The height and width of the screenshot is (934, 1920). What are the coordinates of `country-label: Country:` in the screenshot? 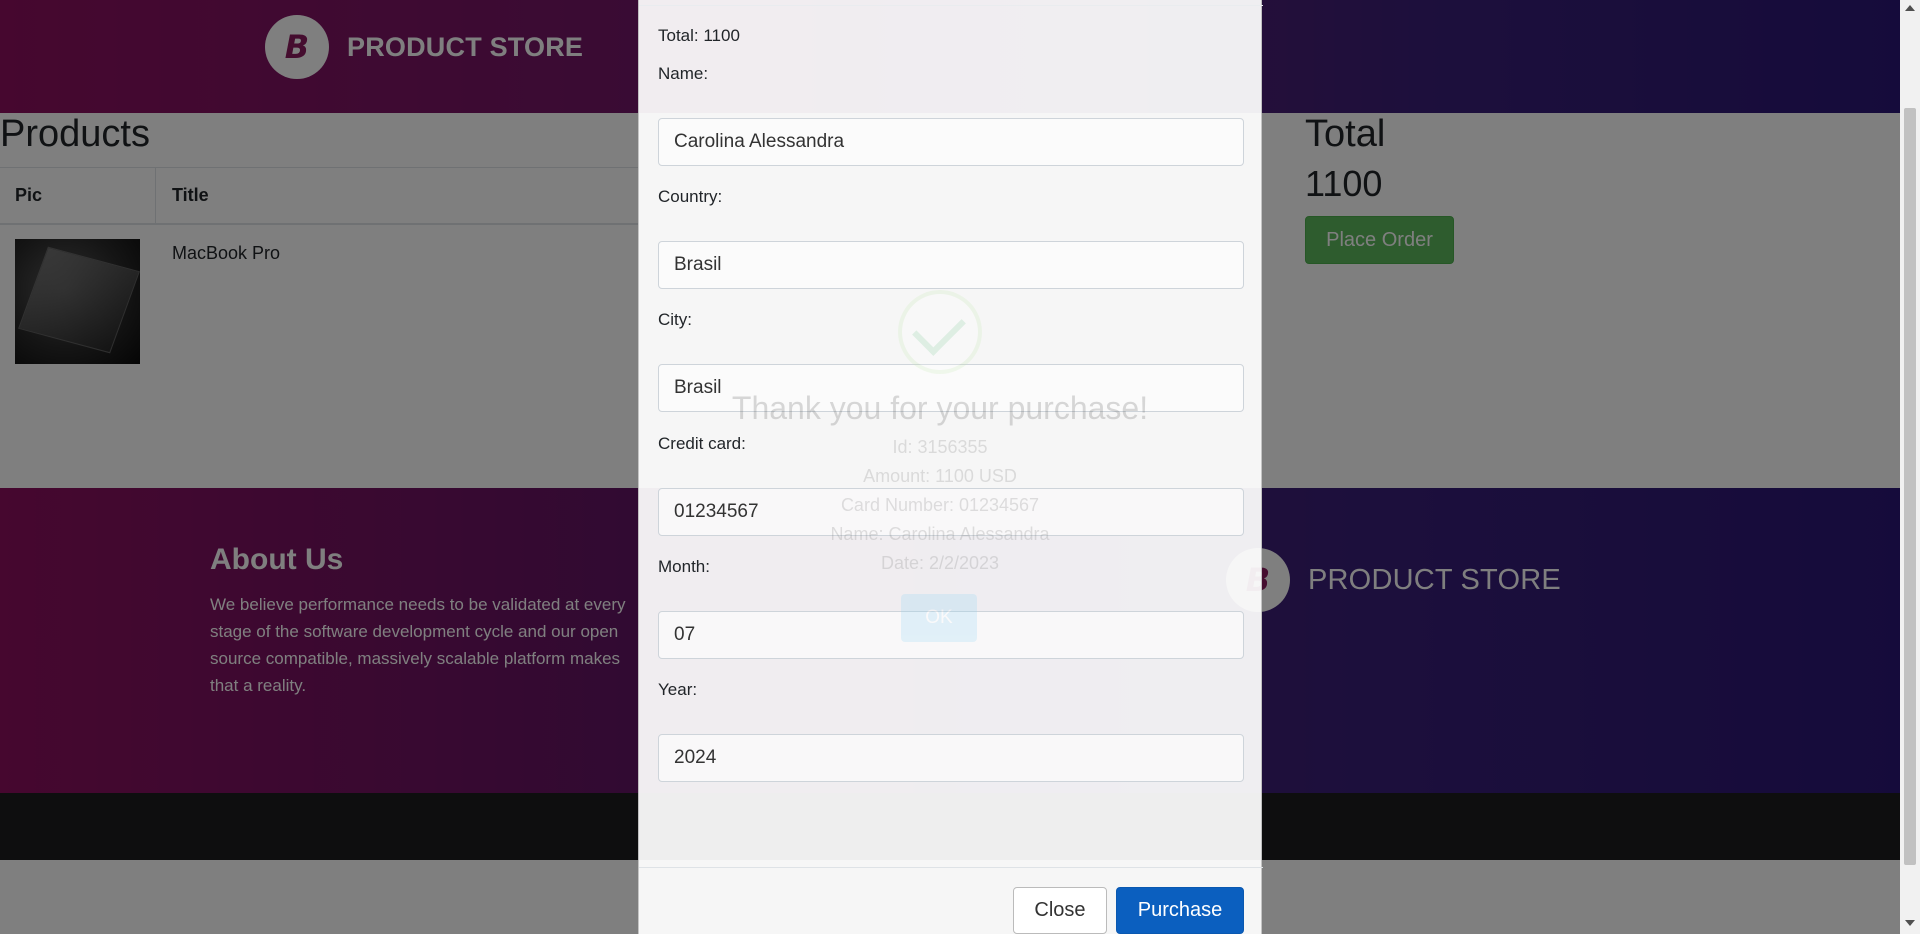 It's located at (690, 196).